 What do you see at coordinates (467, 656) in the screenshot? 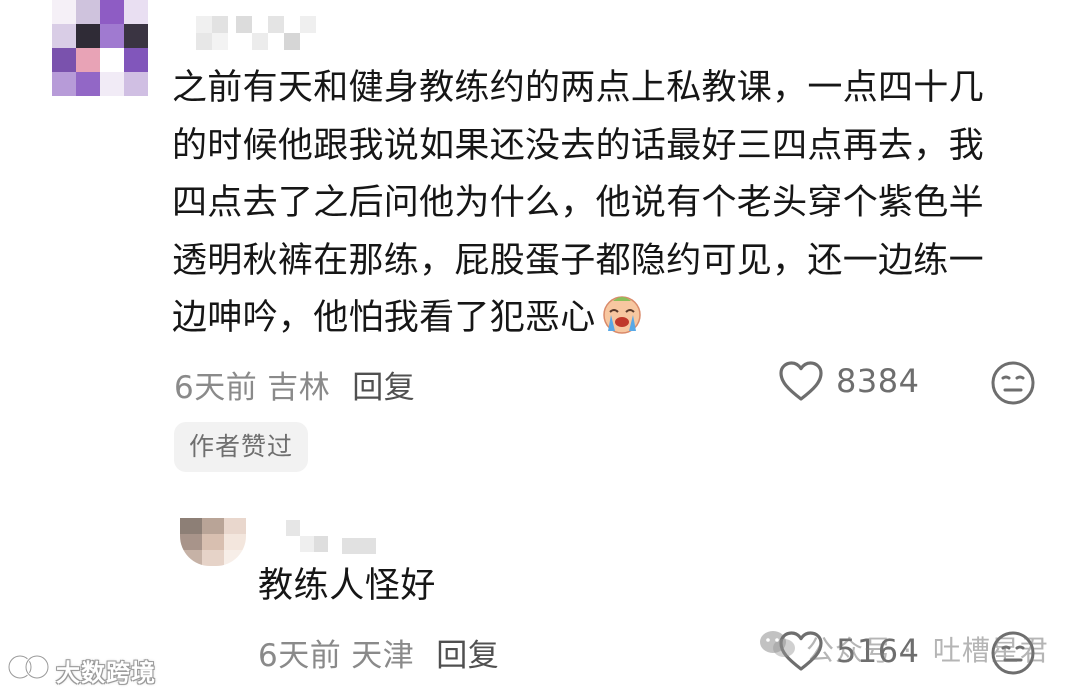
I see `reply-reply-button: 回复` at bounding box center [467, 656].